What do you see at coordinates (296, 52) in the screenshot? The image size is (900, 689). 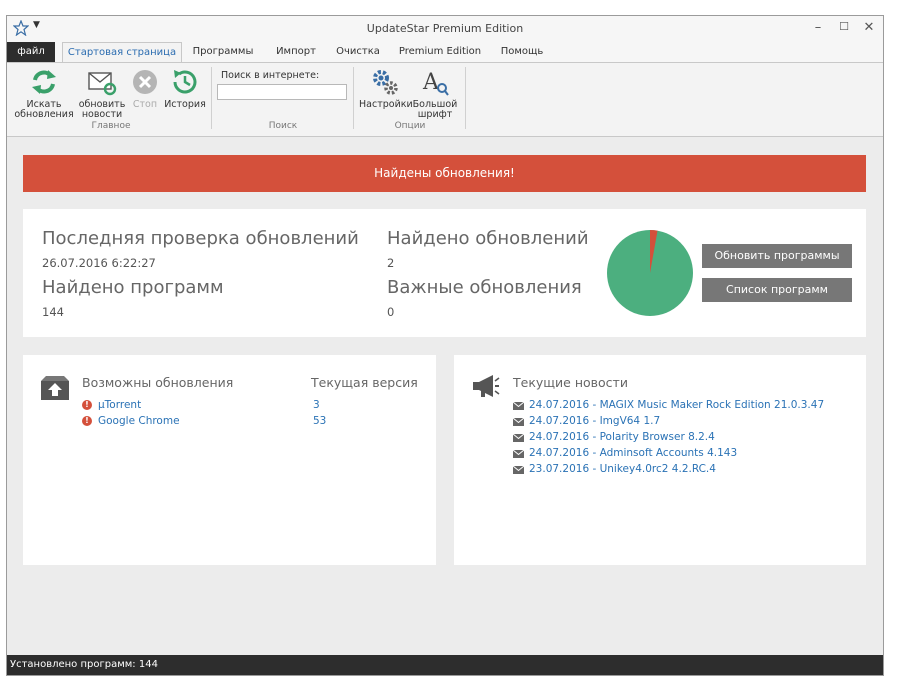 I see `tab-import: Импорт` at bounding box center [296, 52].